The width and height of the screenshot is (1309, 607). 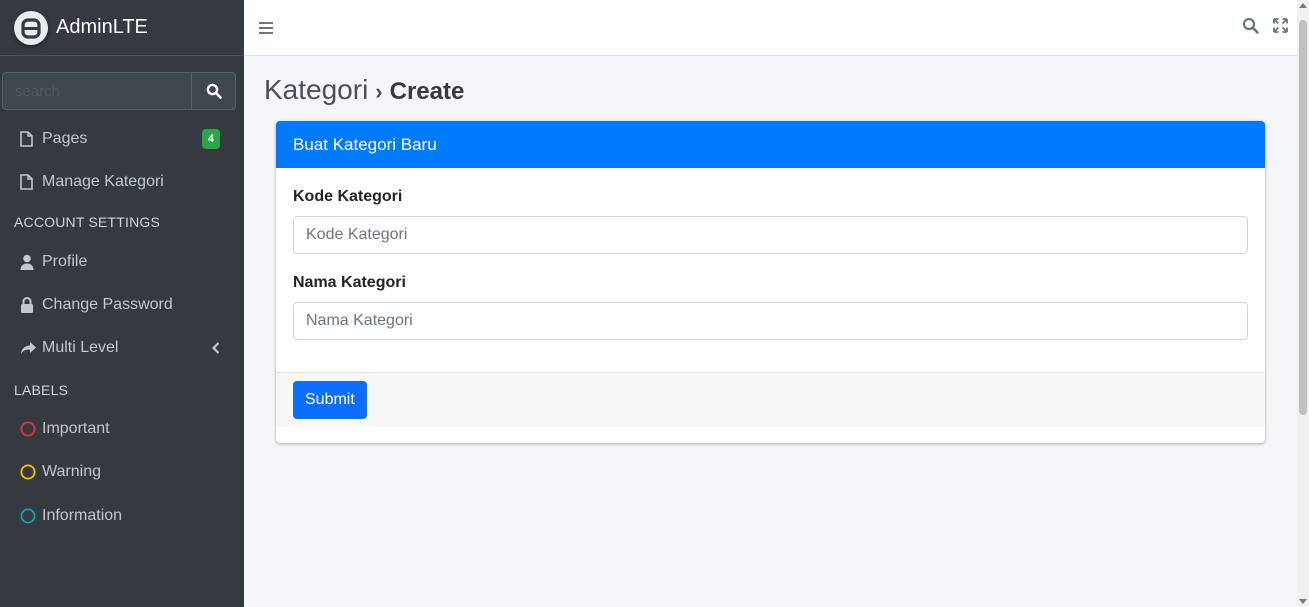 I want to click on sidebar-item-label: Profile, so click(x=65, y=261).